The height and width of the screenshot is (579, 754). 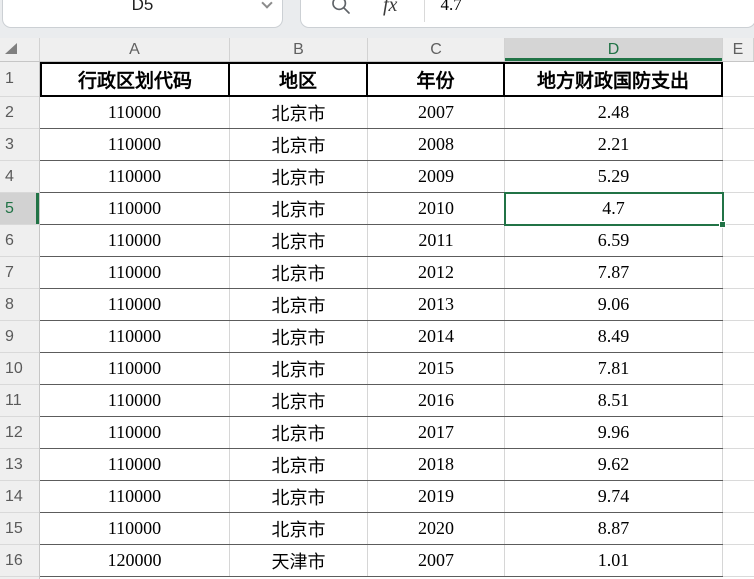 I want to click on row-header-13: 13, so click(x=19, y=465).